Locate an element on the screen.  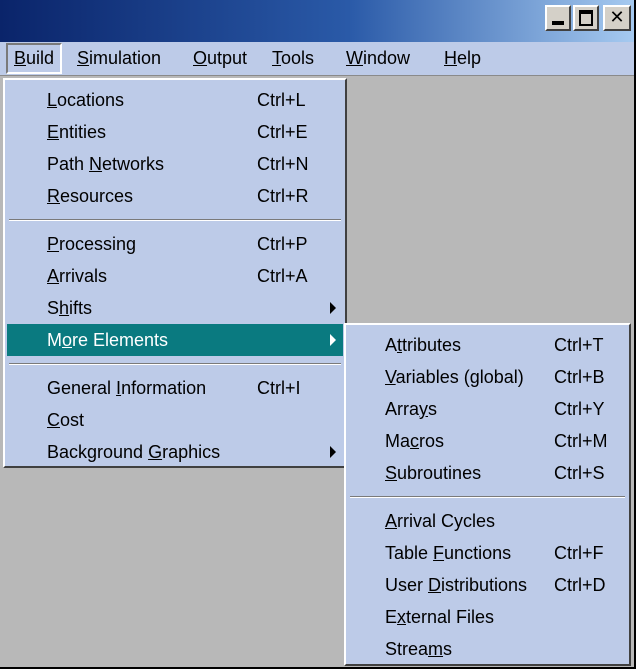
menu-item-locations: Locations Ctrl+L is located at coordinates (175, 100).